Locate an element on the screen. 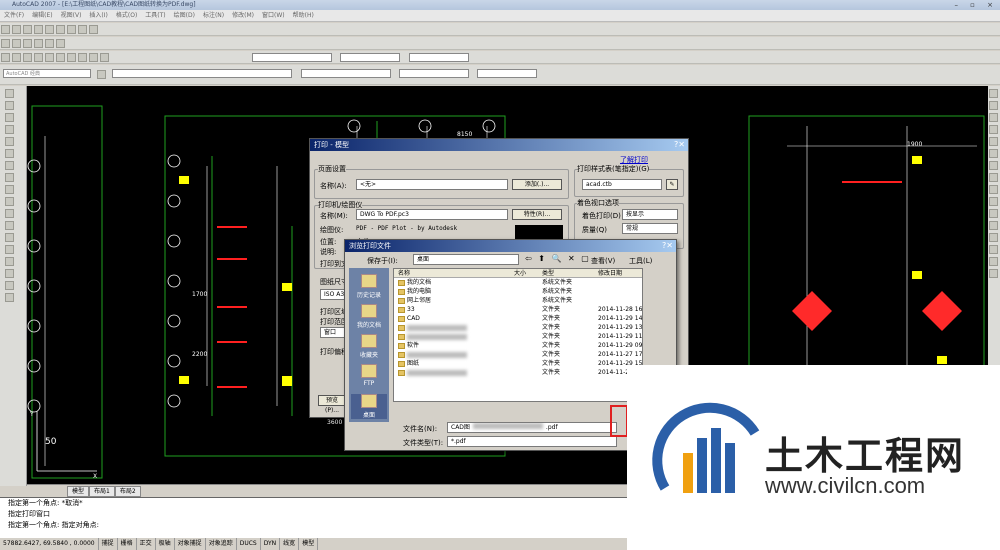 This screenshot has height=550, width=1000. spline-icon is located at coordinates (9, 189).